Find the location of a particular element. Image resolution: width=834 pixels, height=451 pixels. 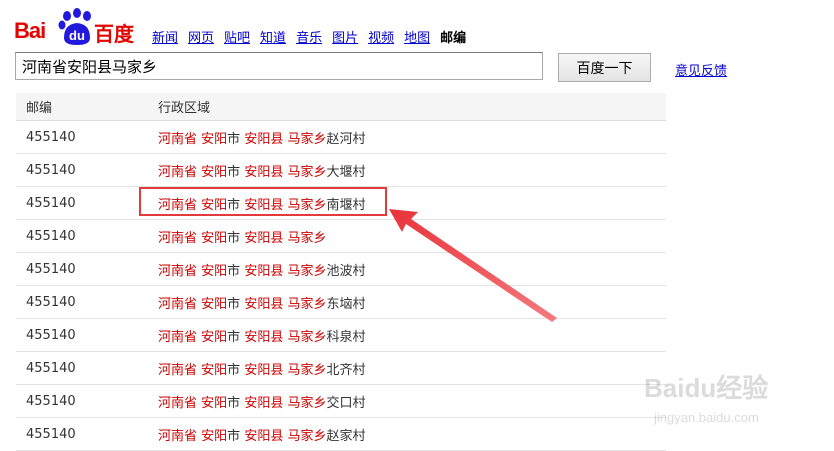

watermark-brand: Baidu经验 is located at coordinates (706, 388).